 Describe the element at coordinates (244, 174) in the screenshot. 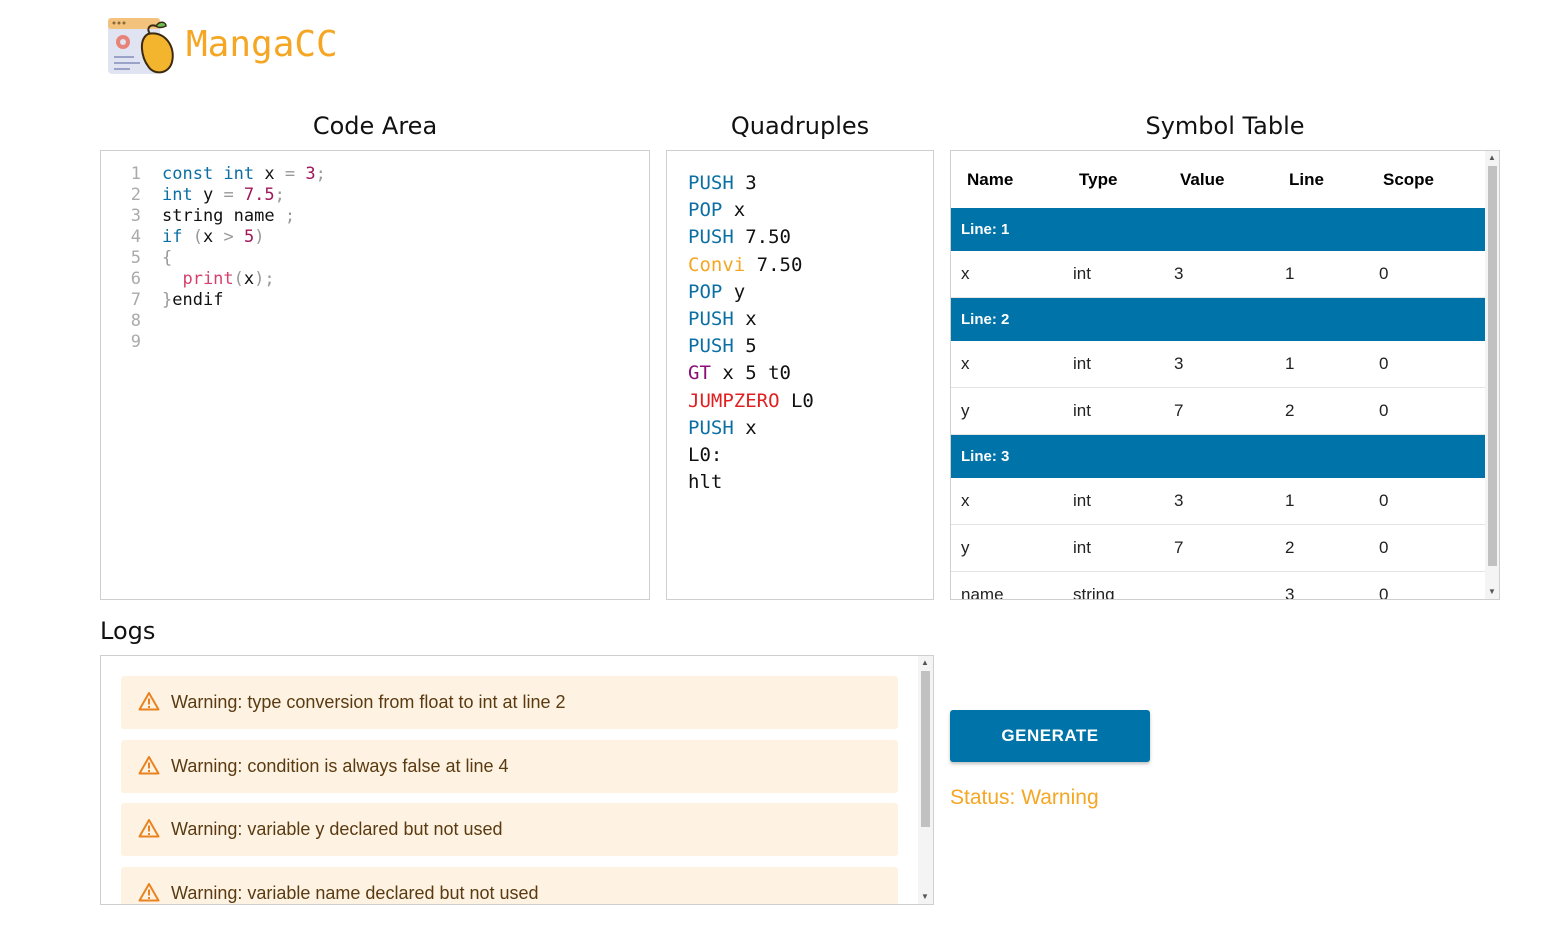

I see `code-token: int` at that location.